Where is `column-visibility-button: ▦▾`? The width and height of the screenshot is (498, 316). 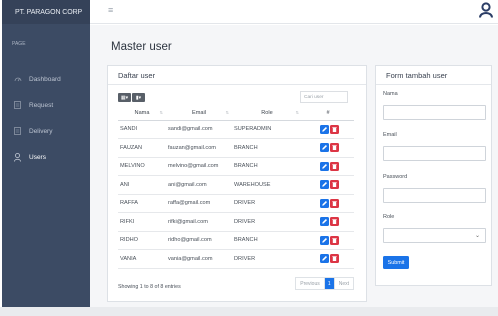
column-visibility-button: ▦▾ is located at coordinates (124, 97).